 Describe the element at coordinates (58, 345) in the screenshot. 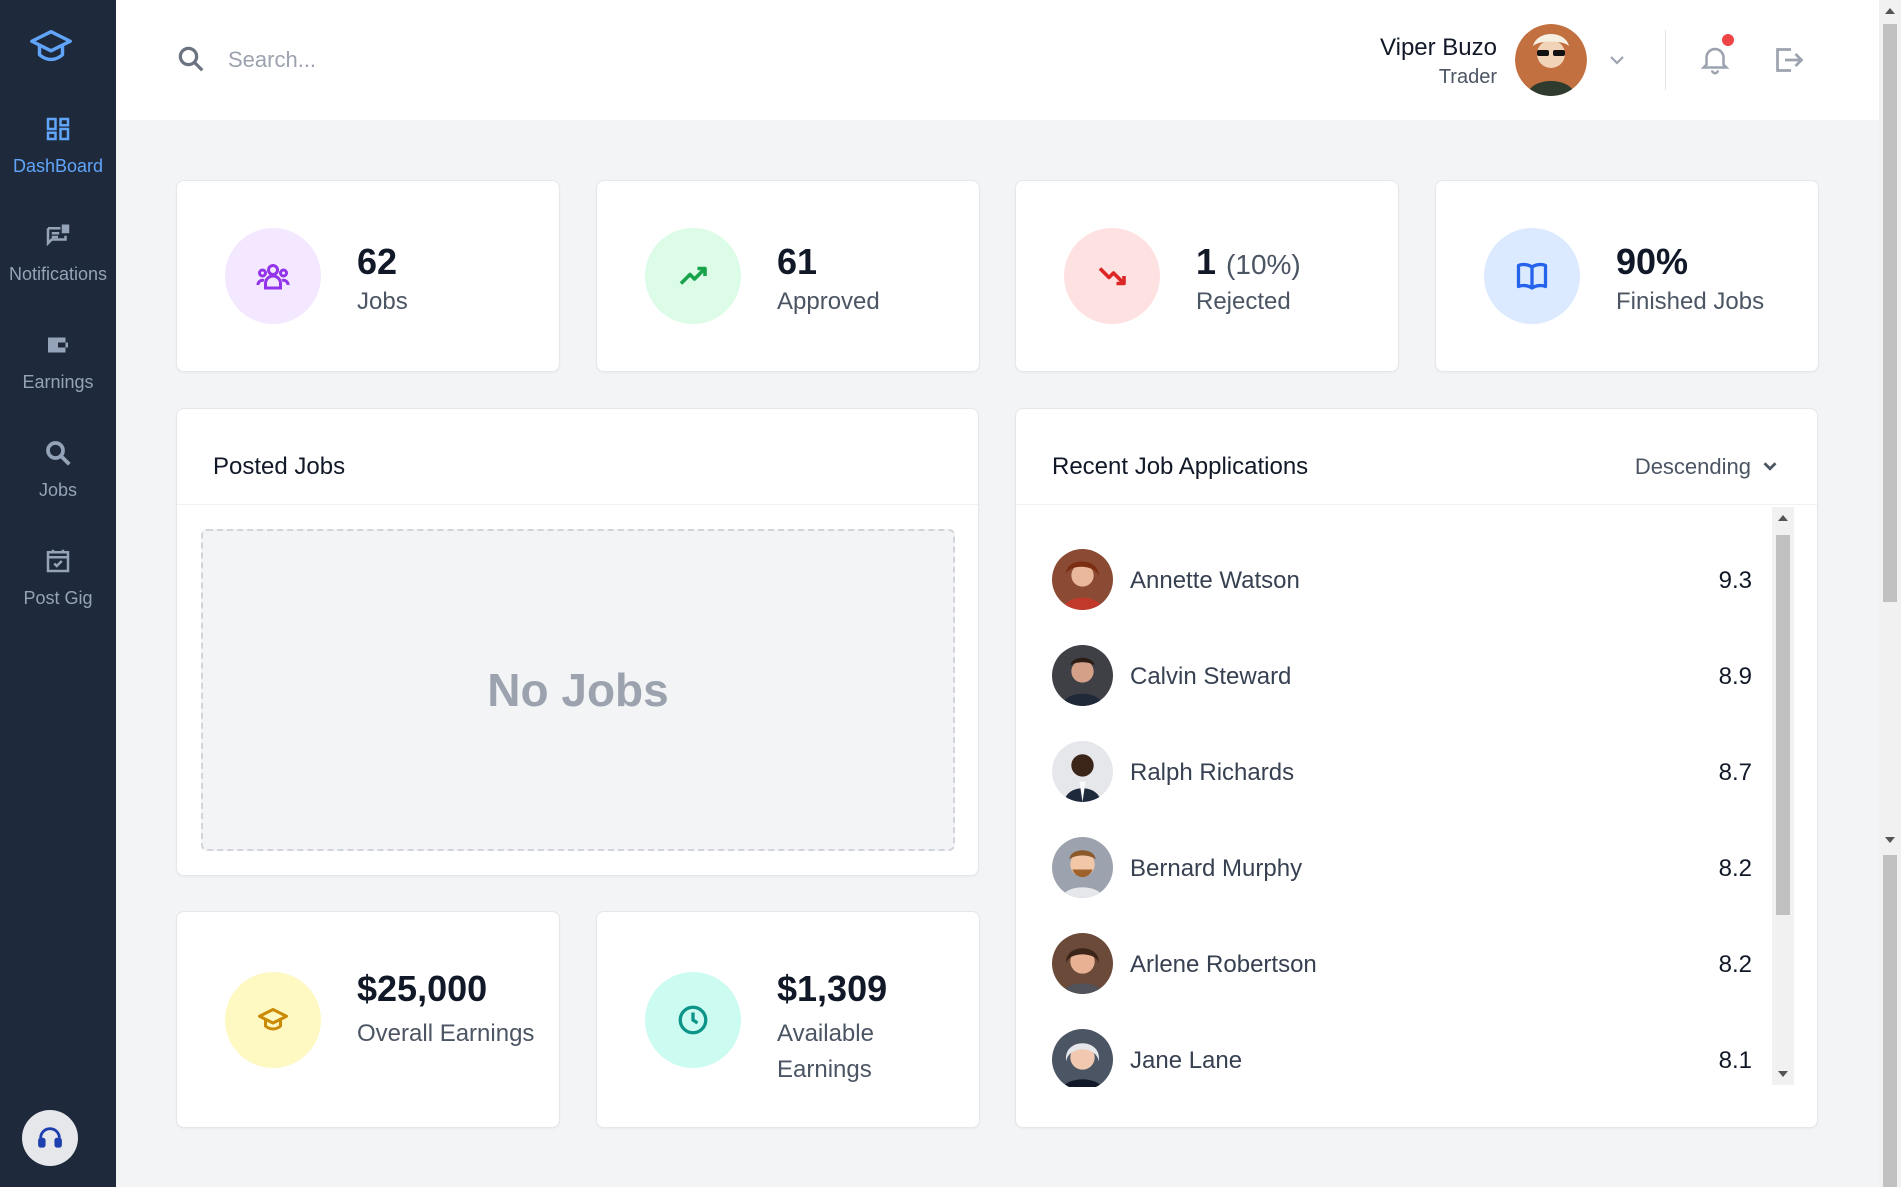

I see `wallet-icon` at that location.